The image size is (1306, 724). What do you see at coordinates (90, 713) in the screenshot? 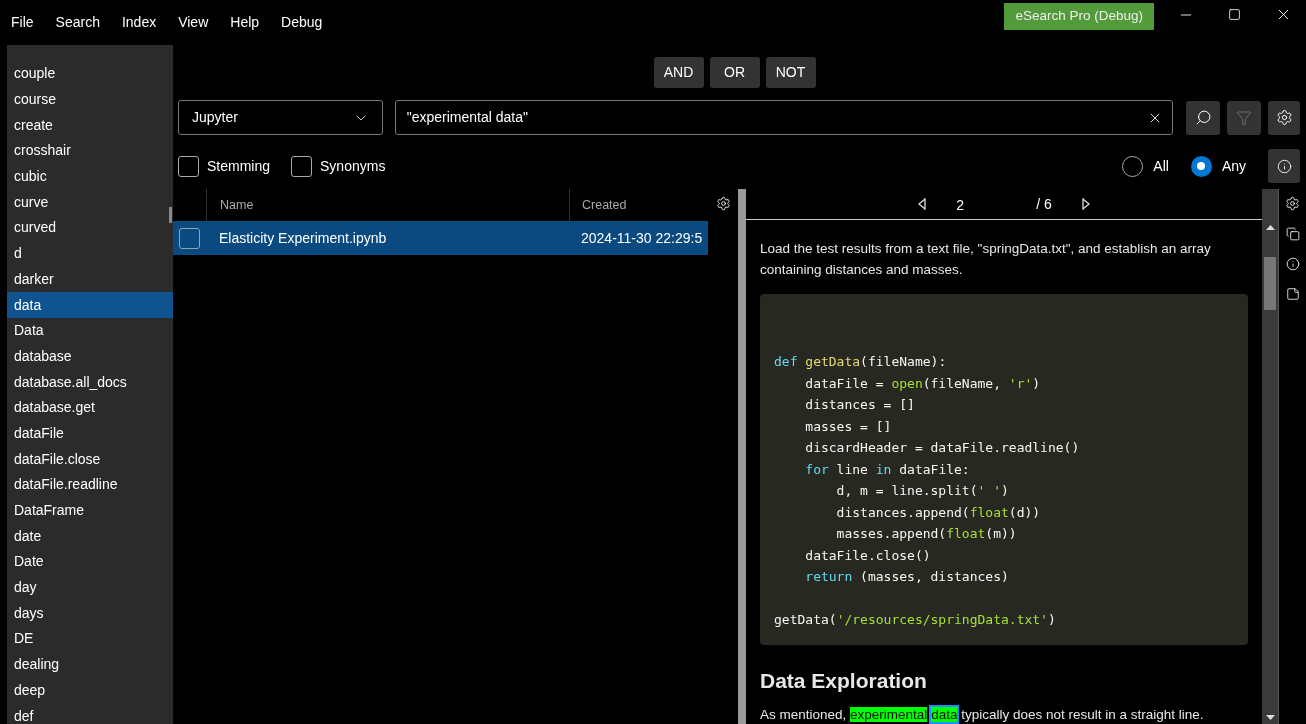
I see `sidebar-item: def` at bounding box center [90, 713].